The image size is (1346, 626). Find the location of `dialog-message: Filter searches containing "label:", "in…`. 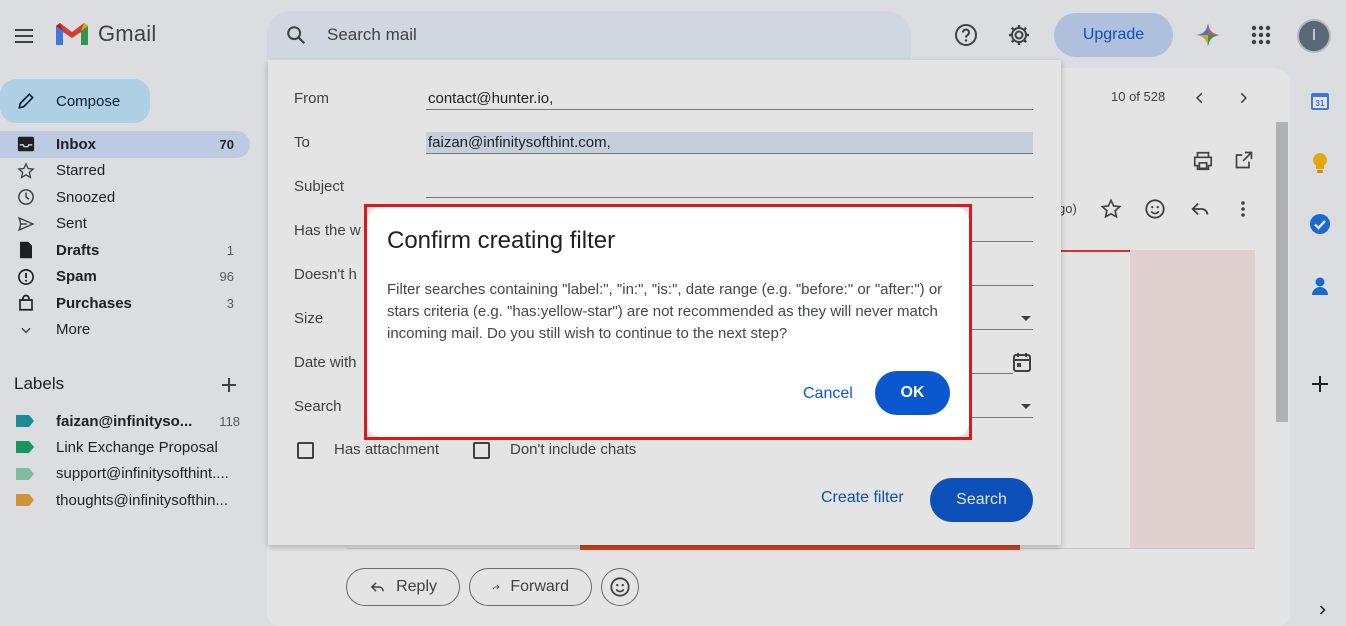

dialog-message: Filter searches containing "label:", "in… is located at coordinates (665, 311).